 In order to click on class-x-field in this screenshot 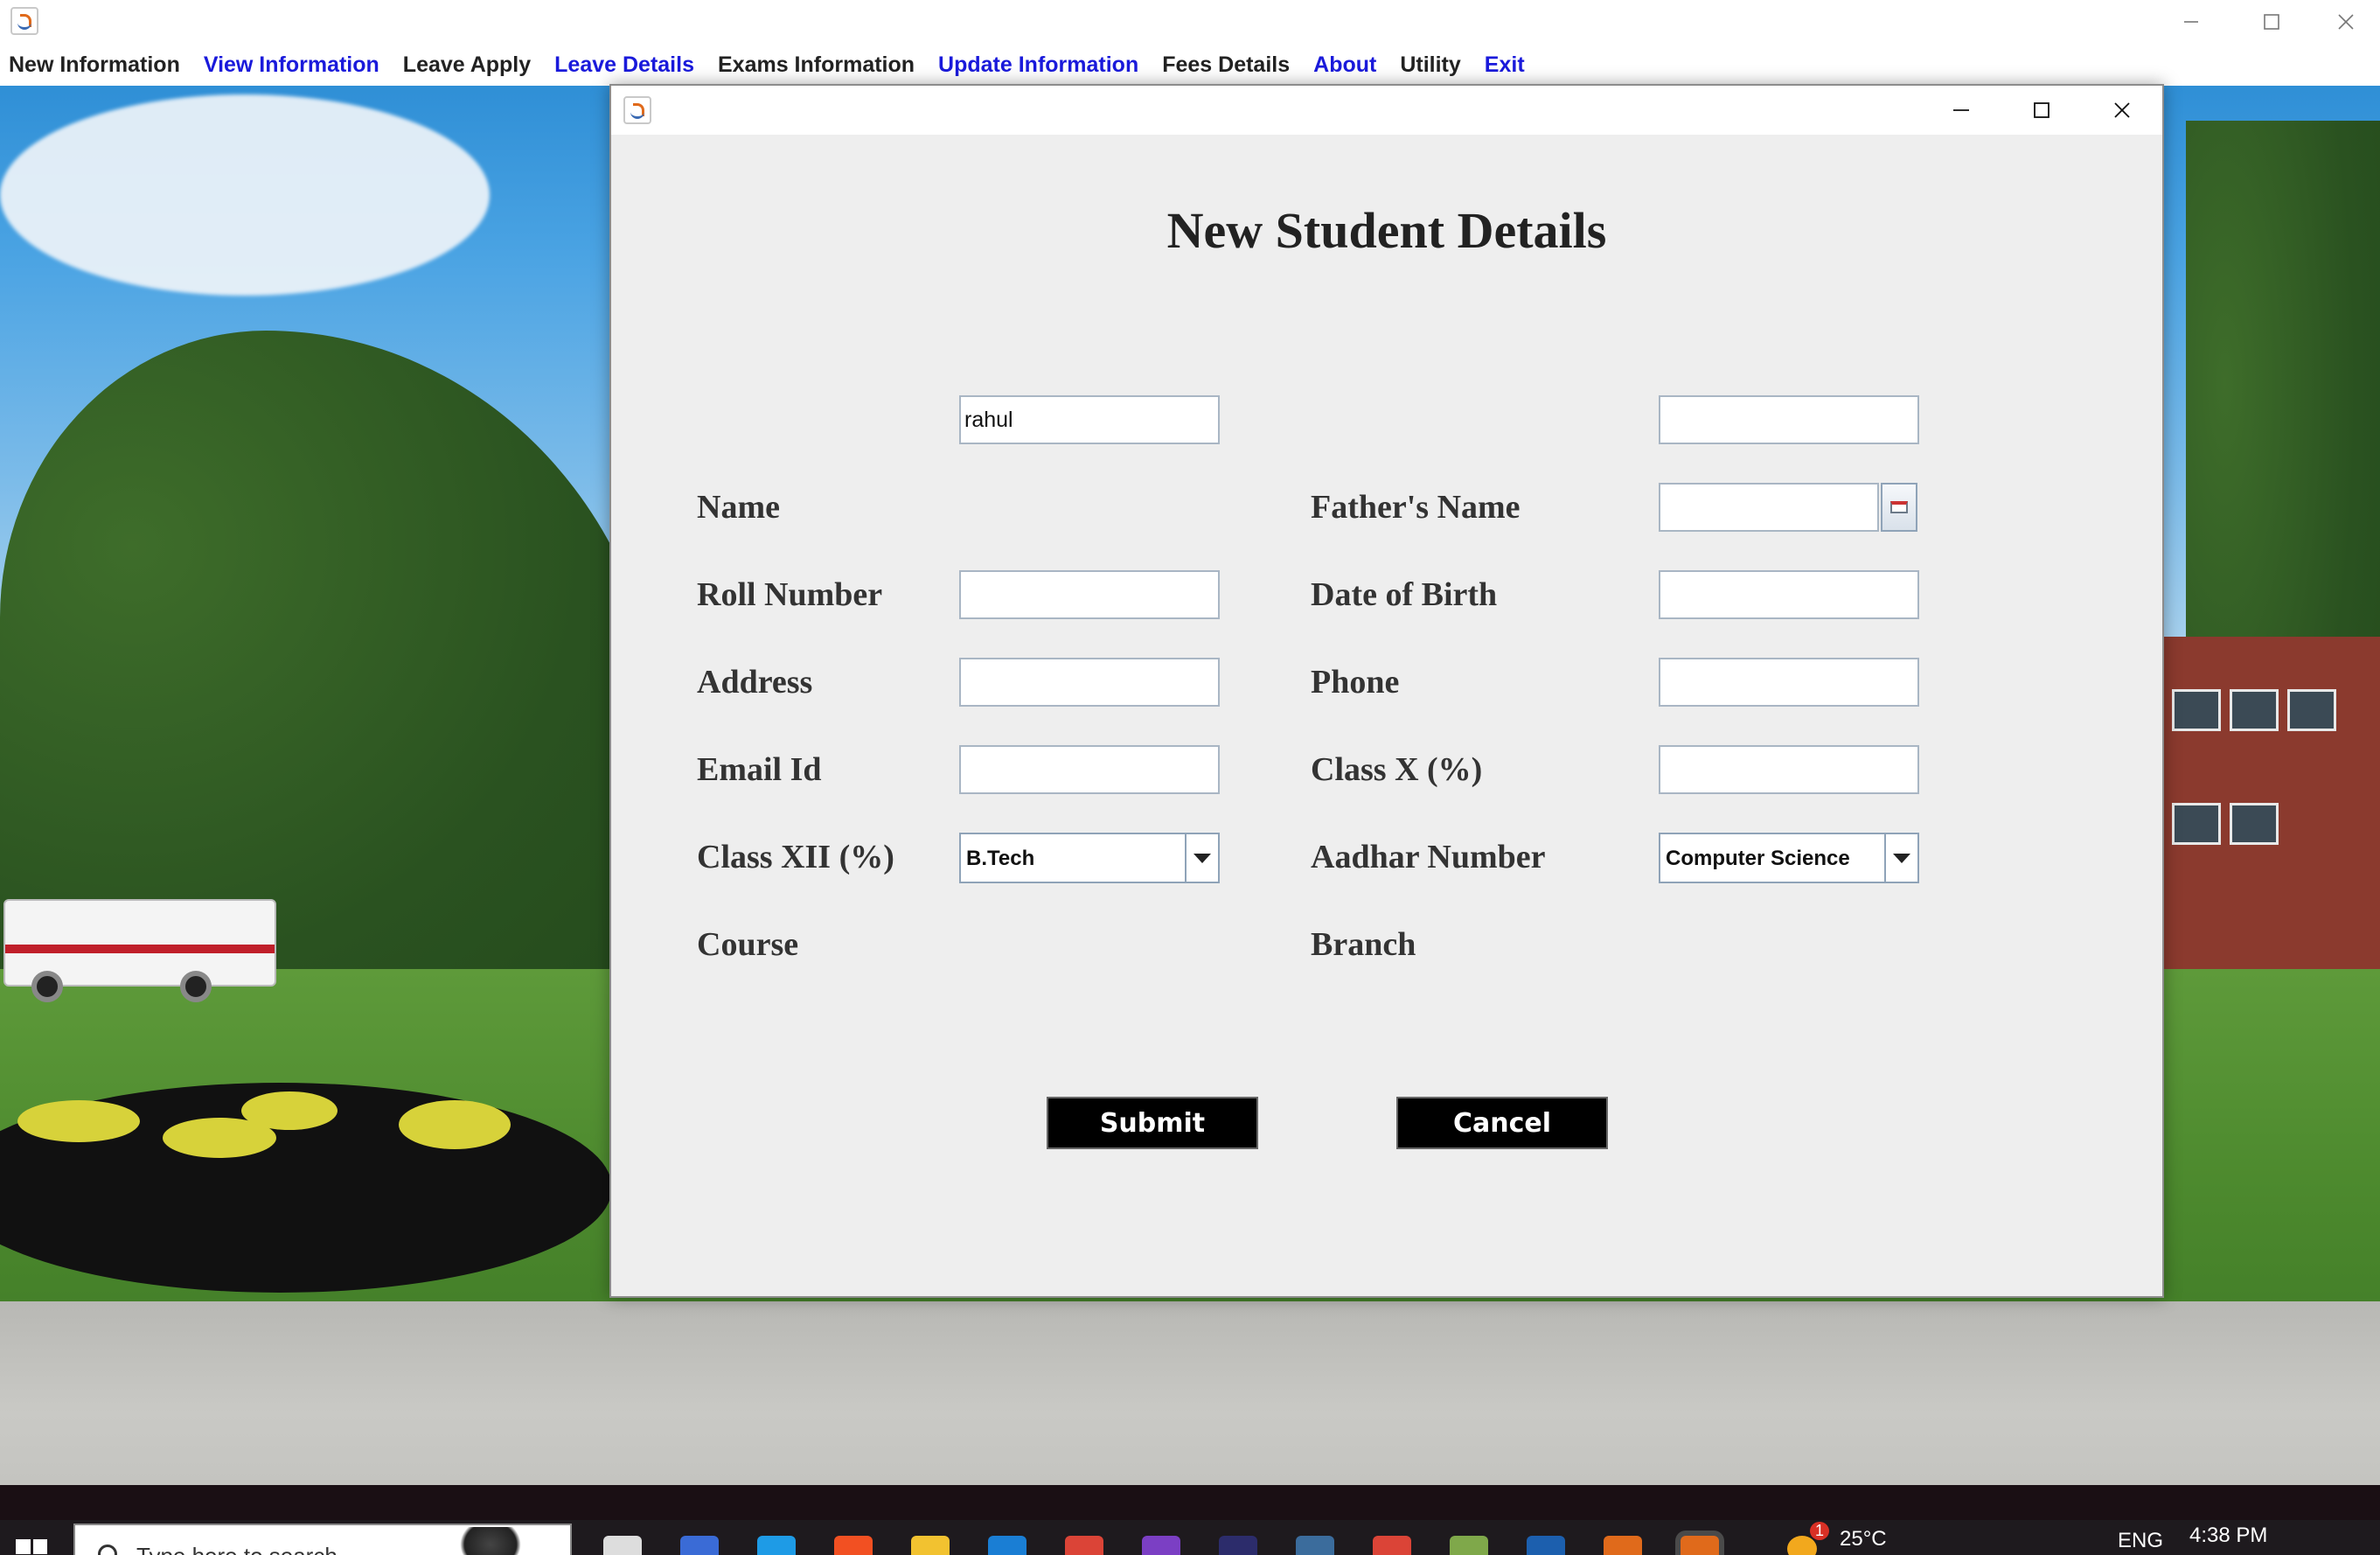, I will do `click(1789, 682)`.